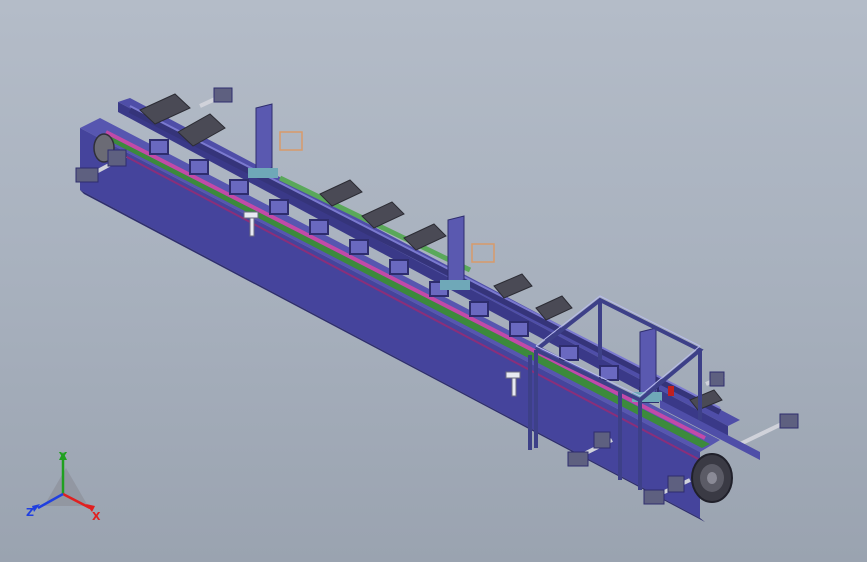 This screenshot has width=867, height=562. What do you see at coordinates (712, 478) in the screenshot?
I see `drive-sprocket` at bounding box center [712, 478].